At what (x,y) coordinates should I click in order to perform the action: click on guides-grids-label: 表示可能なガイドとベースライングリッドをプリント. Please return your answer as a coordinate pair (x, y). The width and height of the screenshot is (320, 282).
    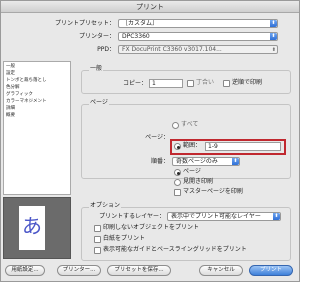
    Looking at the image, I should click on (175, 249).